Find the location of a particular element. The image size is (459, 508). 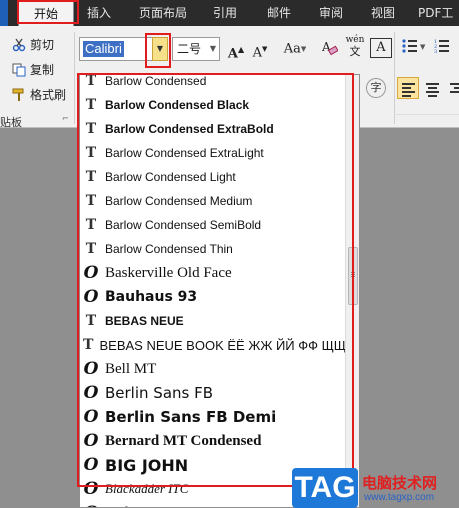

font-list-scrollbar is located at coordinates (352, 291).